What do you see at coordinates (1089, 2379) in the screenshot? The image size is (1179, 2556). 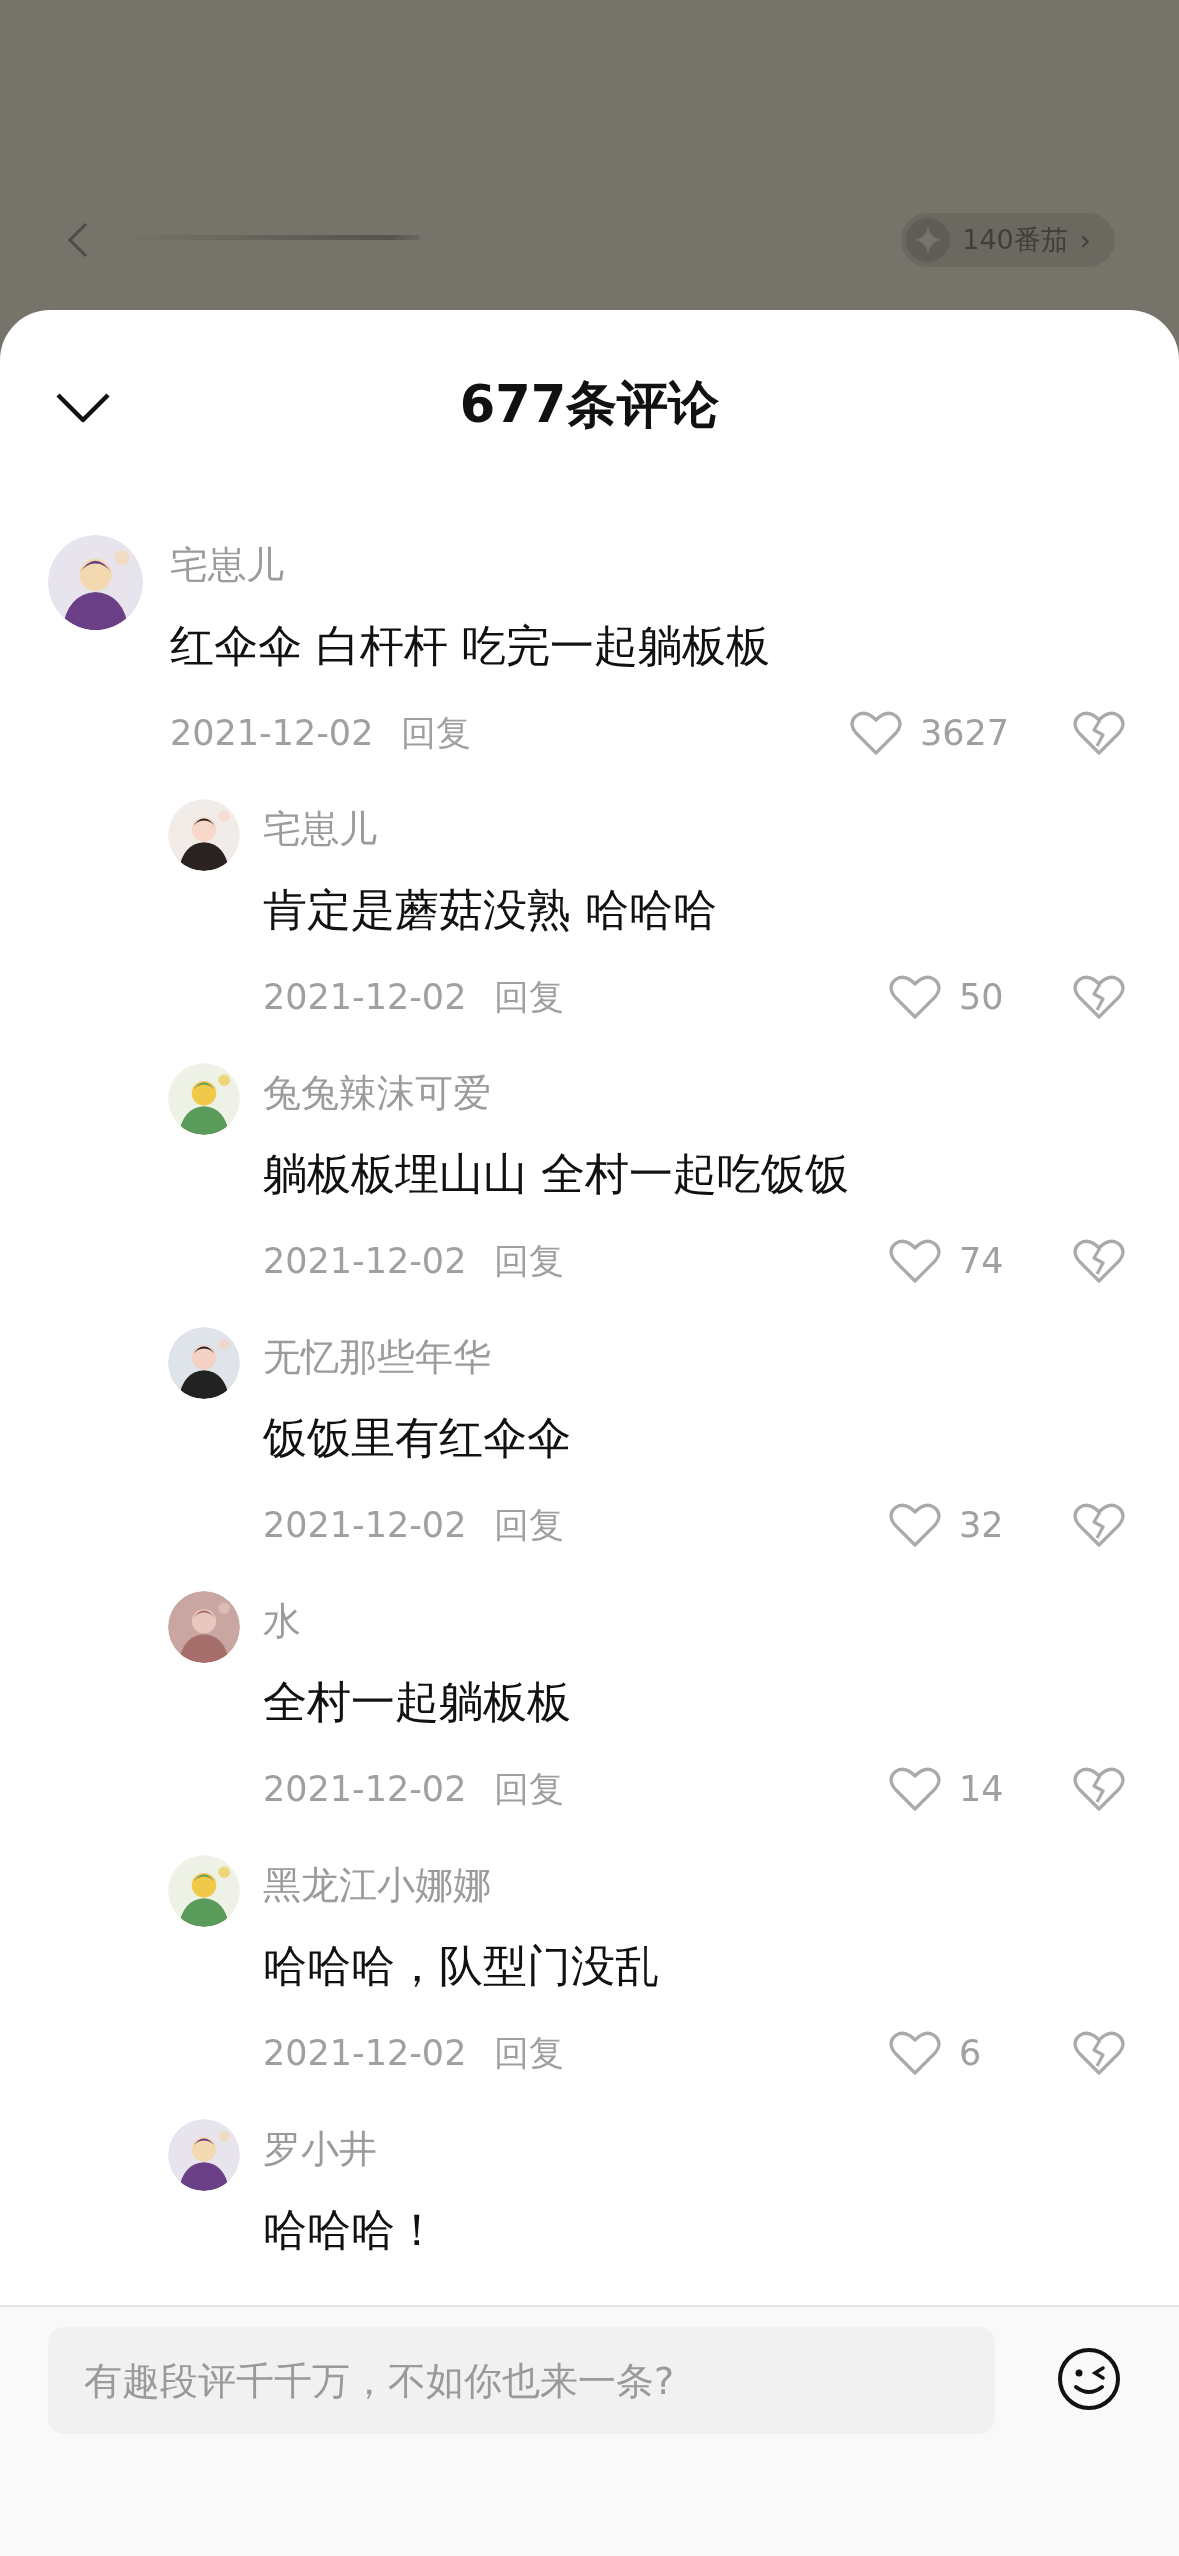 I see `emoji-icon` at bounding box center [1089, 2379].